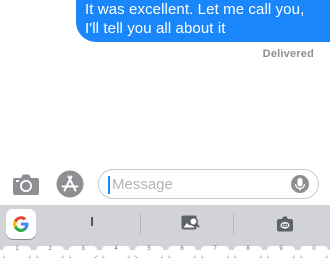  I want to click on microphone-icon, so click(300, 185).